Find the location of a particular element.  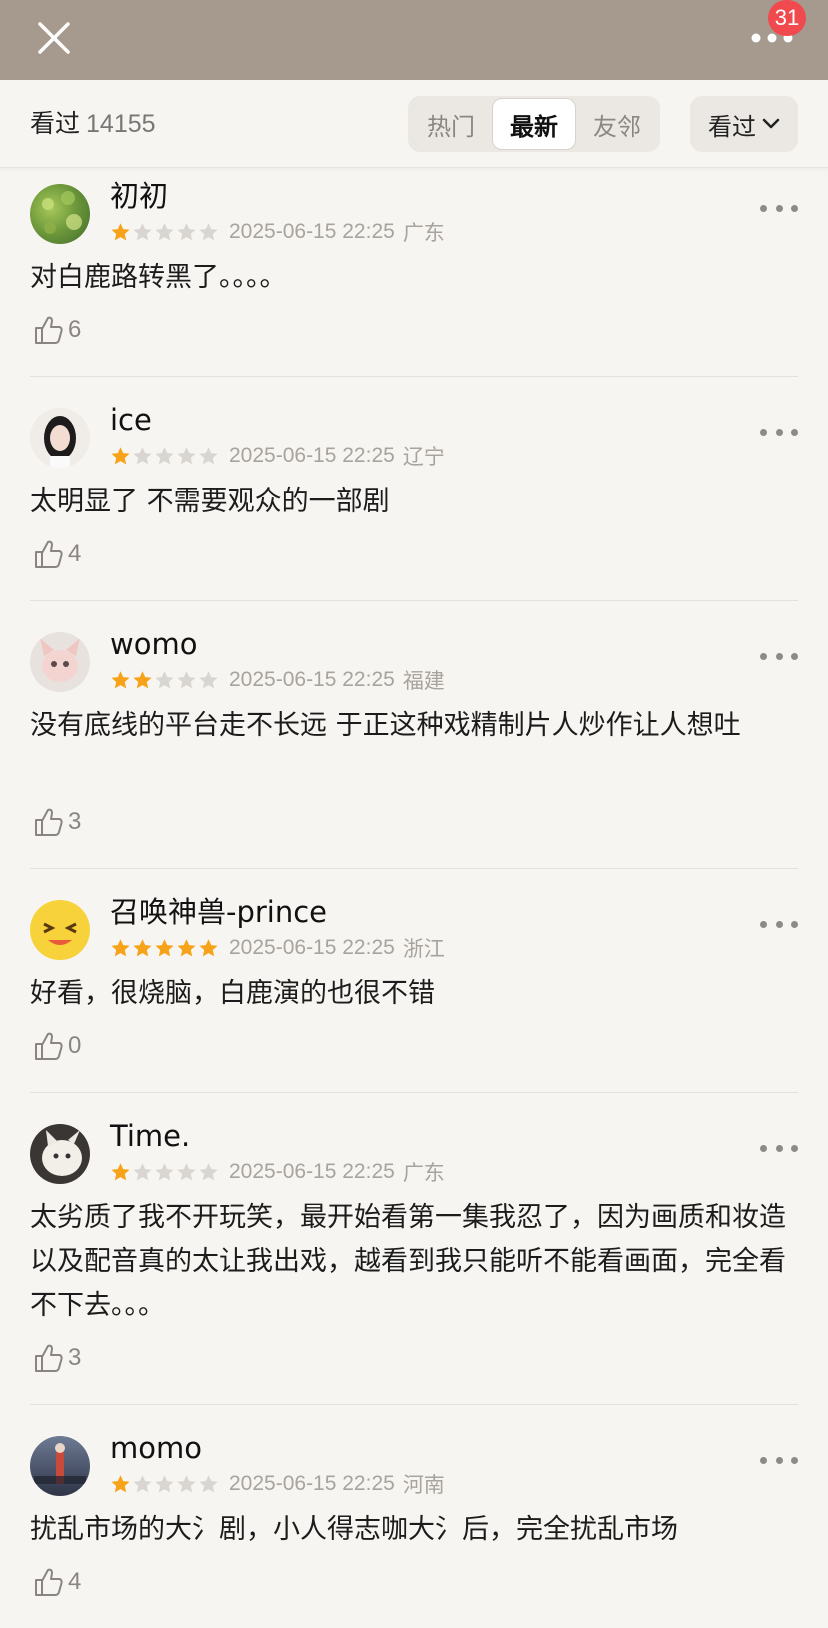

username: womo is located at coordinates (153, 644).